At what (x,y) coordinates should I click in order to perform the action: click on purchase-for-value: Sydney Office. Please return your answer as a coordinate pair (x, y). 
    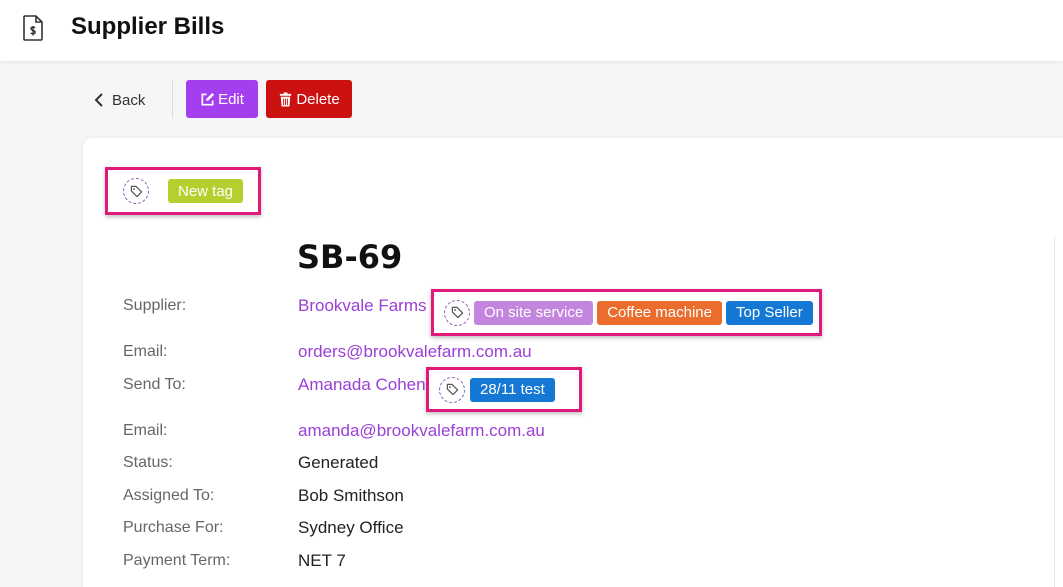
    Looking at the image, I should click on (351, 527).